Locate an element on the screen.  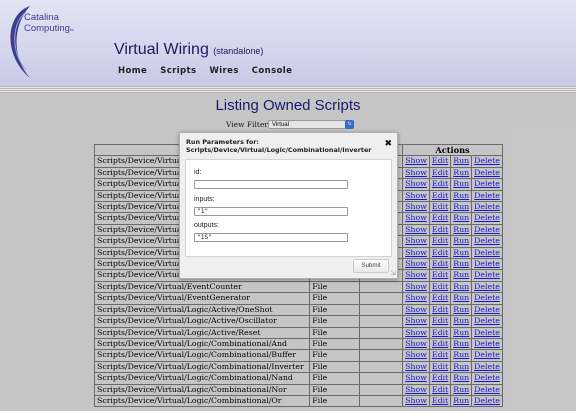
nav-console: Console is located at coordinates (272, 71).